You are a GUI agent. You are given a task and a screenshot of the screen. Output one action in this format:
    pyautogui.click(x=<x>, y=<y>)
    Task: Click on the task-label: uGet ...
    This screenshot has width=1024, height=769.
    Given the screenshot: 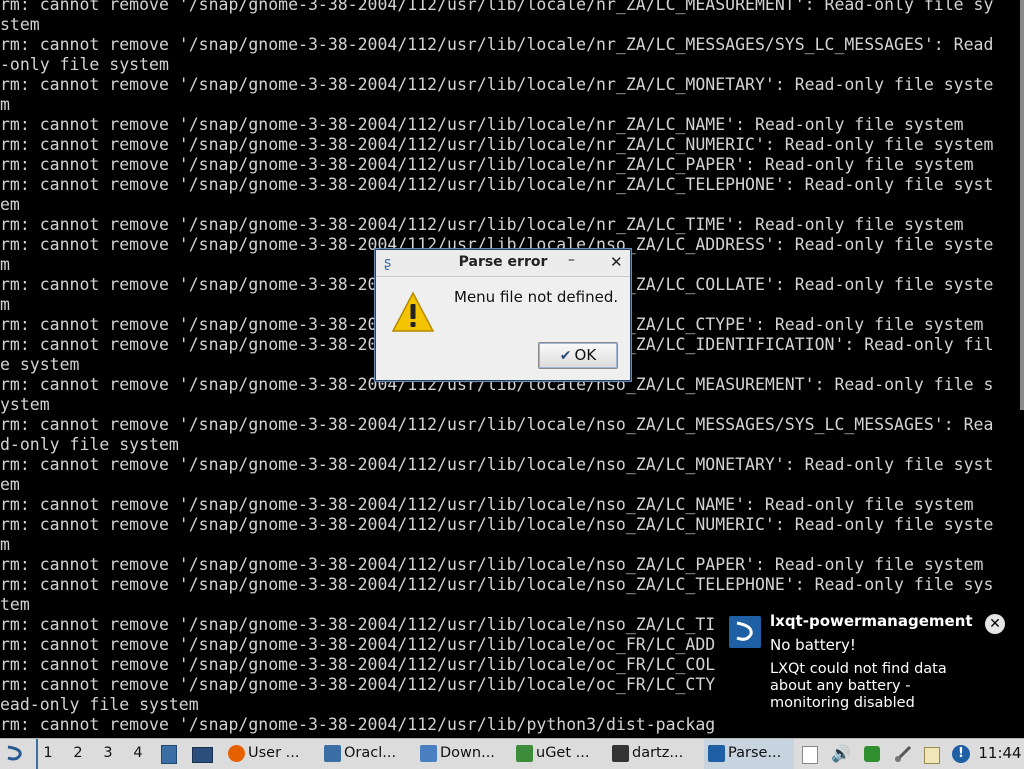 What is the action you would take?
    pyautogui.click(x=563, y=753)
    